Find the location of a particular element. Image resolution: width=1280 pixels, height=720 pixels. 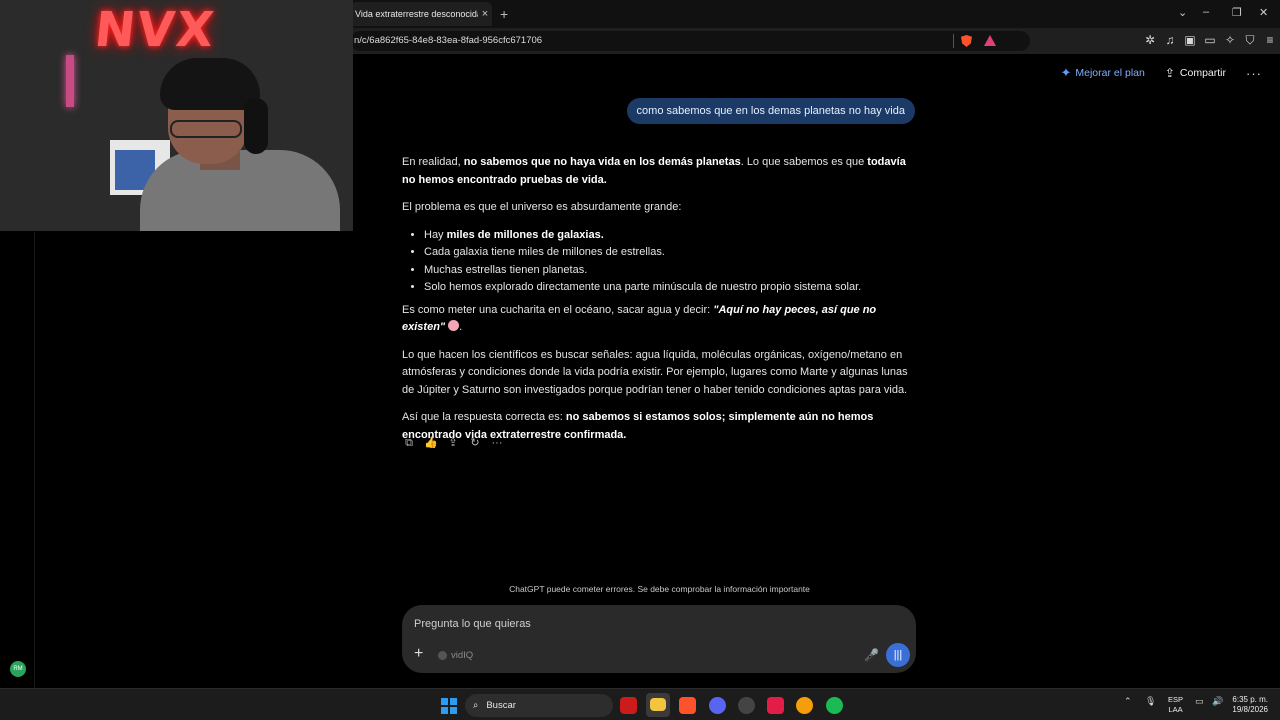

notification-app-icon is located at coordinates (804, 705).